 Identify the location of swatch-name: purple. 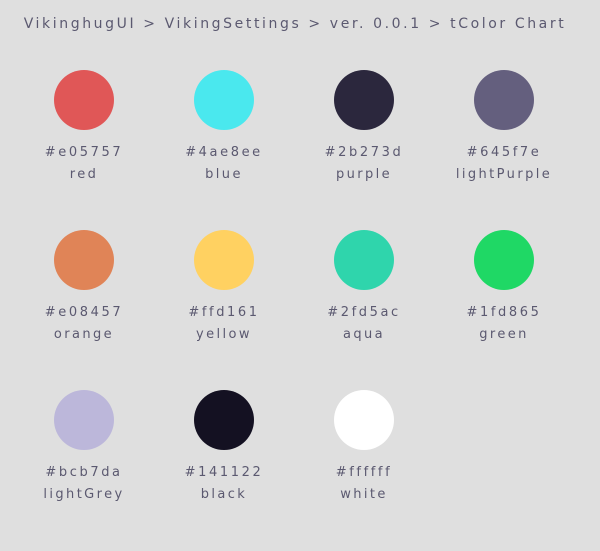
(364, 174).